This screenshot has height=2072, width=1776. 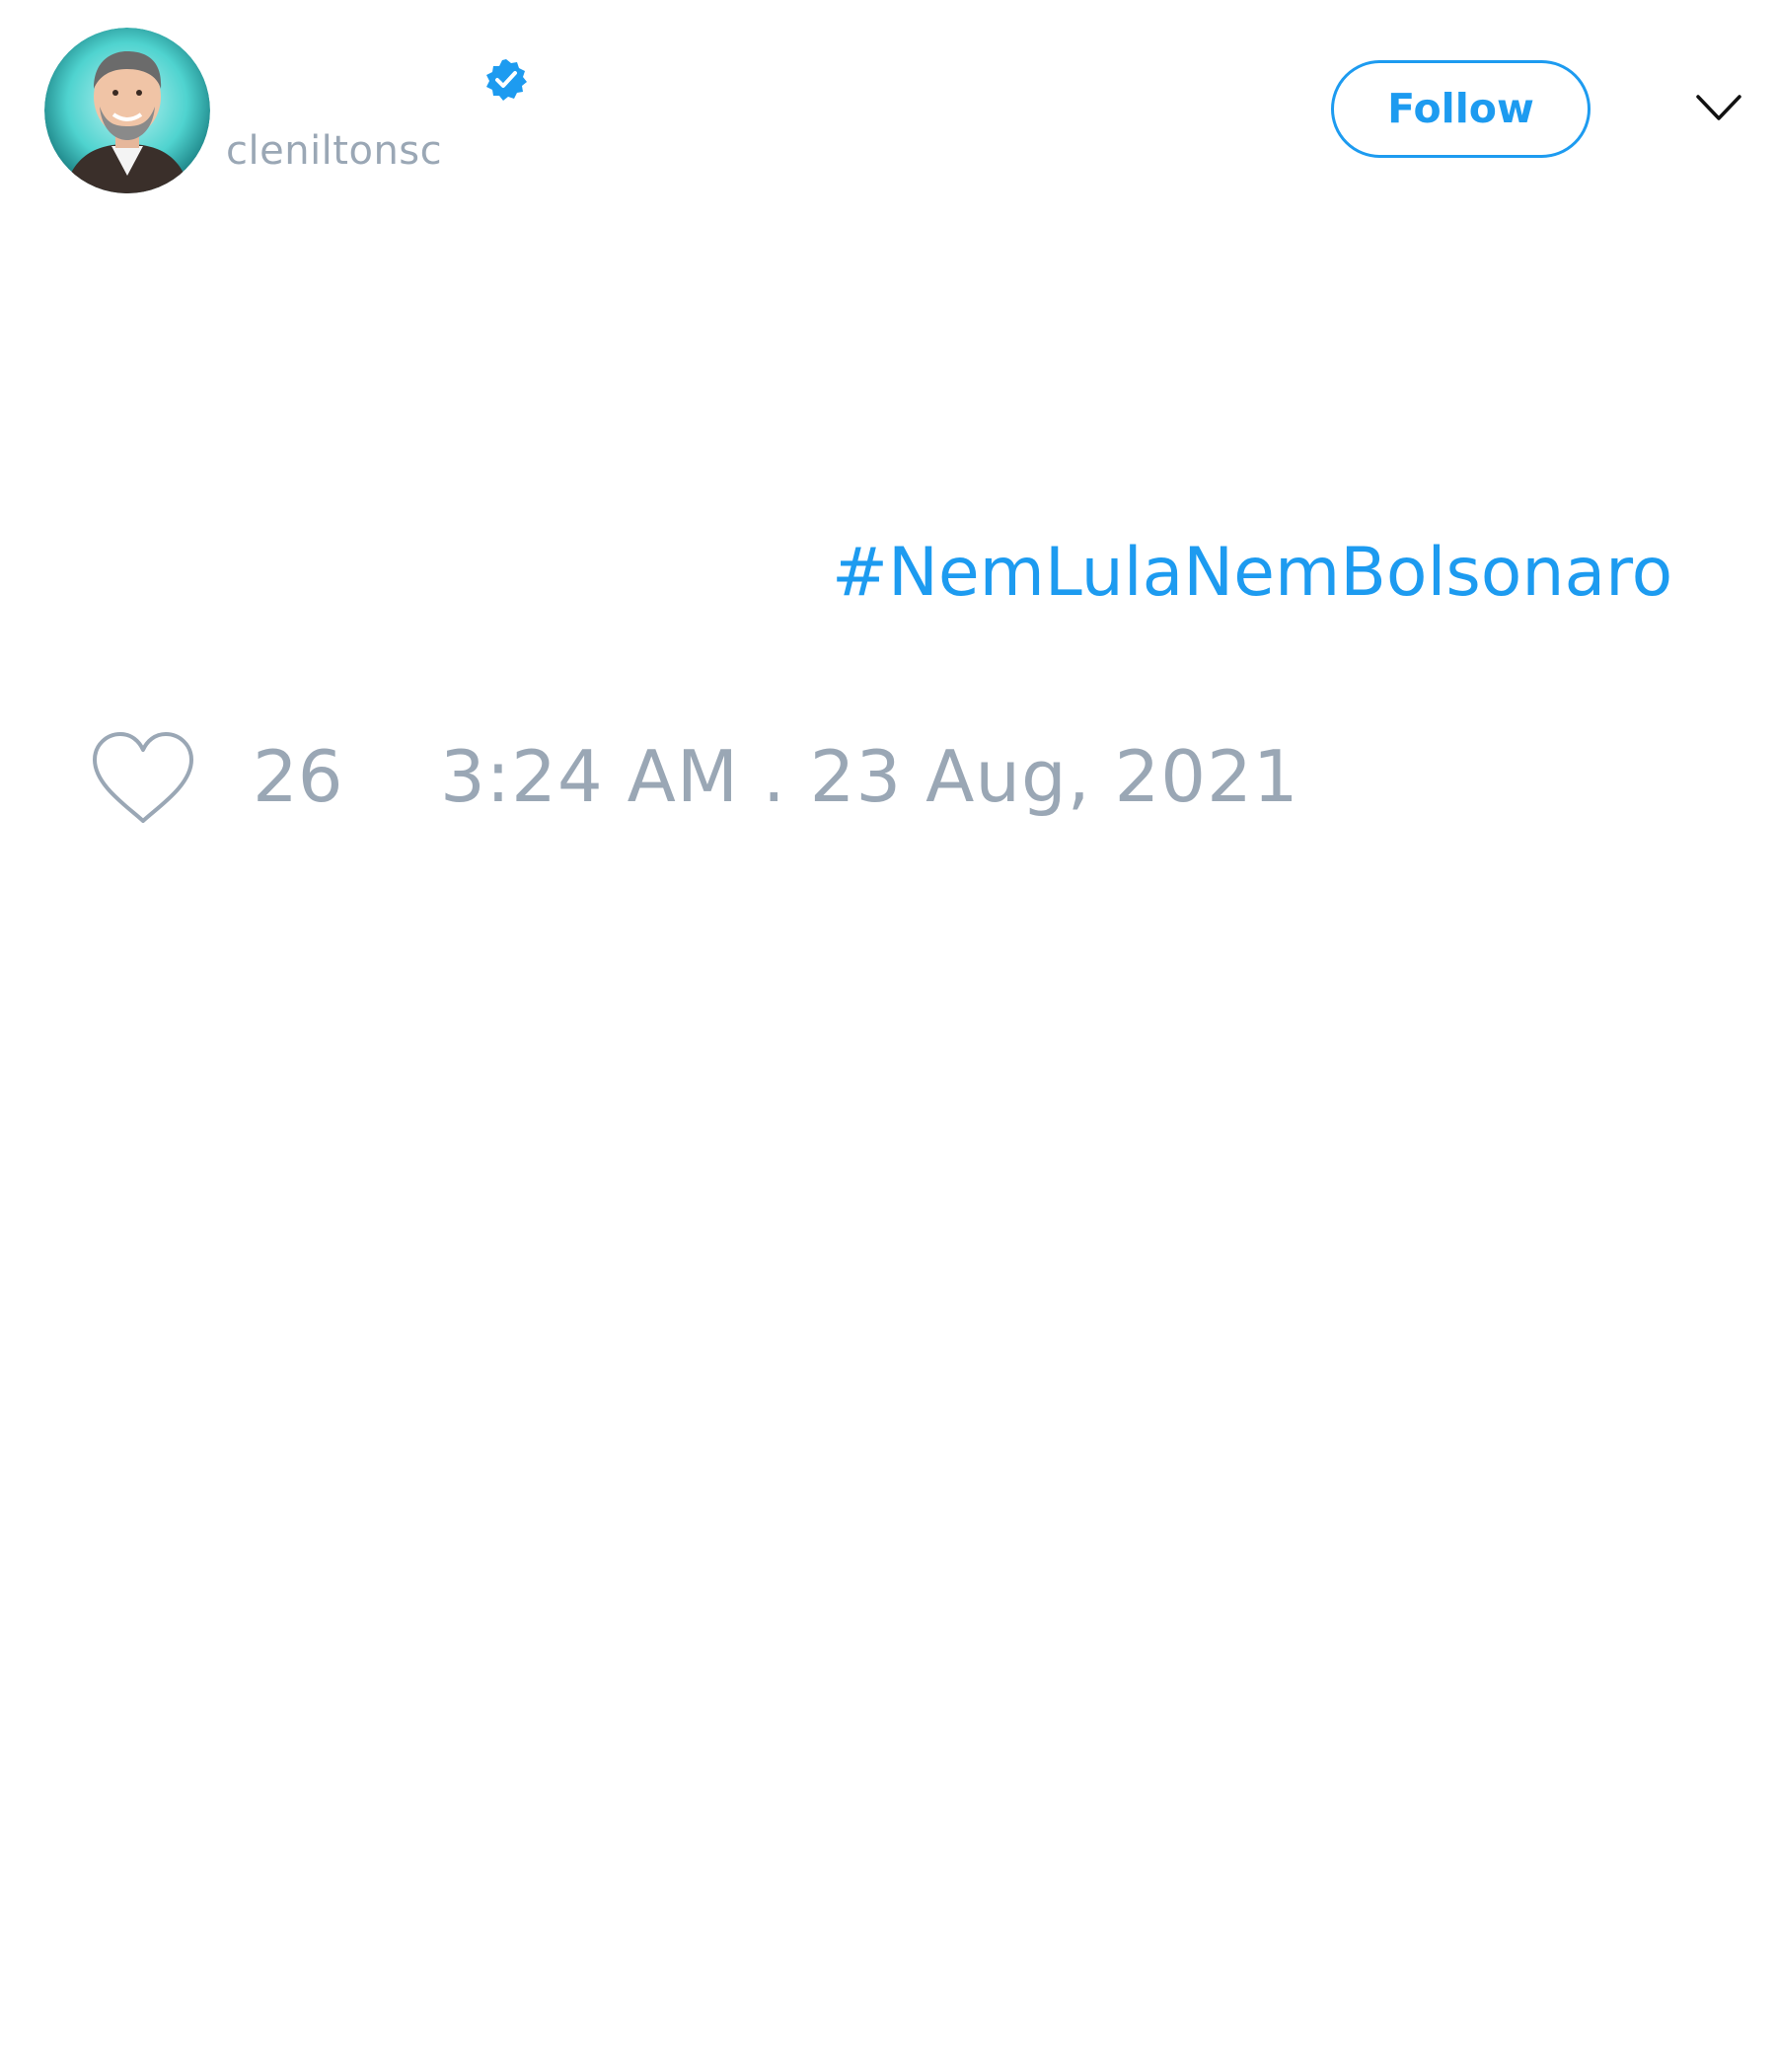 I want to click on author-handle: cleniltonsc, so click(x=334, y=151).